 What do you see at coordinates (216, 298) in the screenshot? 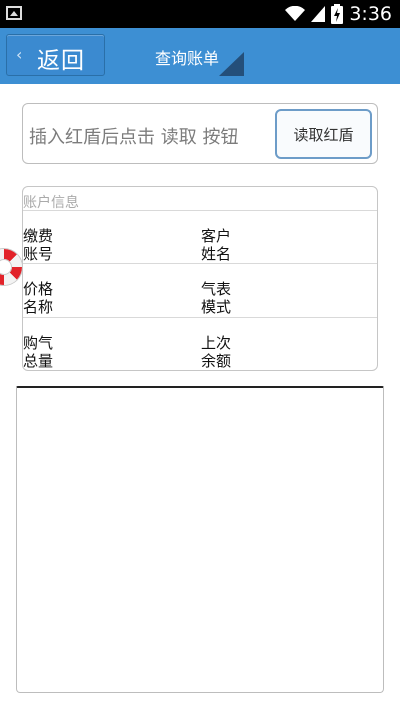
I see `field-label-meter-mode: 气表模式` at bounding box center [216, 298].